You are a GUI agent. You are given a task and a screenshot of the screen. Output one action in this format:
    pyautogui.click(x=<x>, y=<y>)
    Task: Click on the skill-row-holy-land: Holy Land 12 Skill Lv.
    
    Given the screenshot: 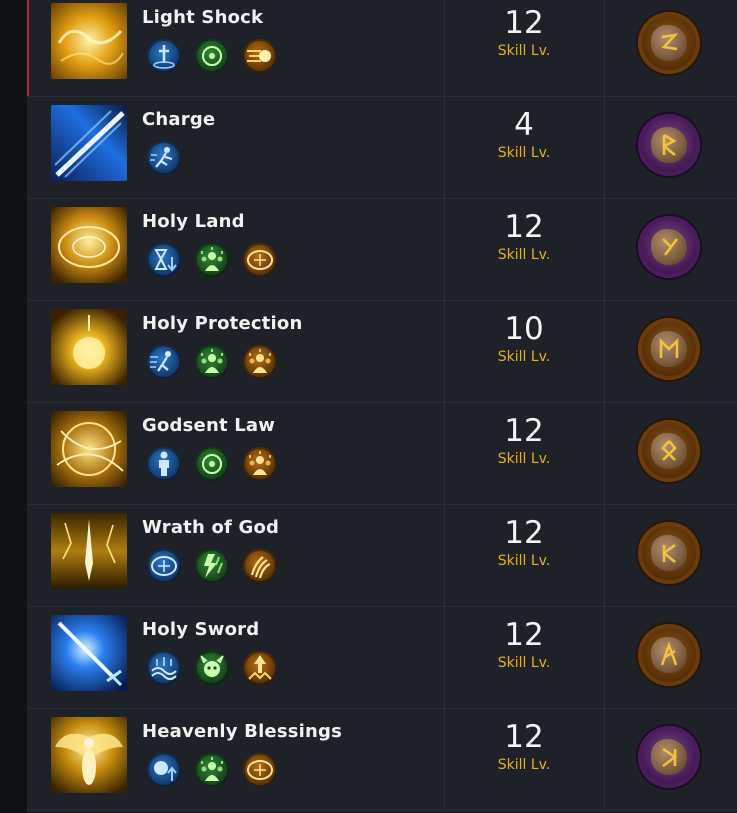 What is the action you would take?
    pyautogui.click(x=382, y=250)
    